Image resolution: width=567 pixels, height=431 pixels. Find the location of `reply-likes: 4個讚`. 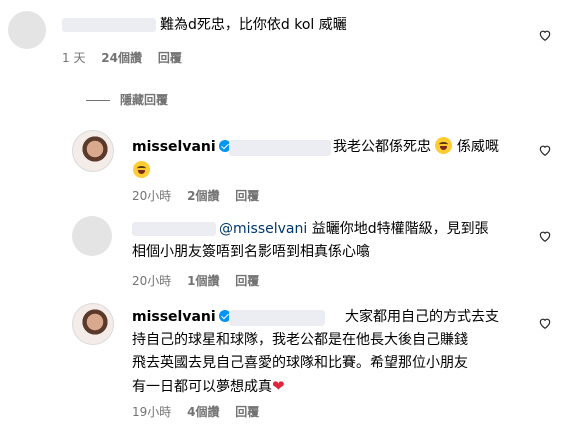

reply-likes: 4個讚 is located at coordinates (203, 412).